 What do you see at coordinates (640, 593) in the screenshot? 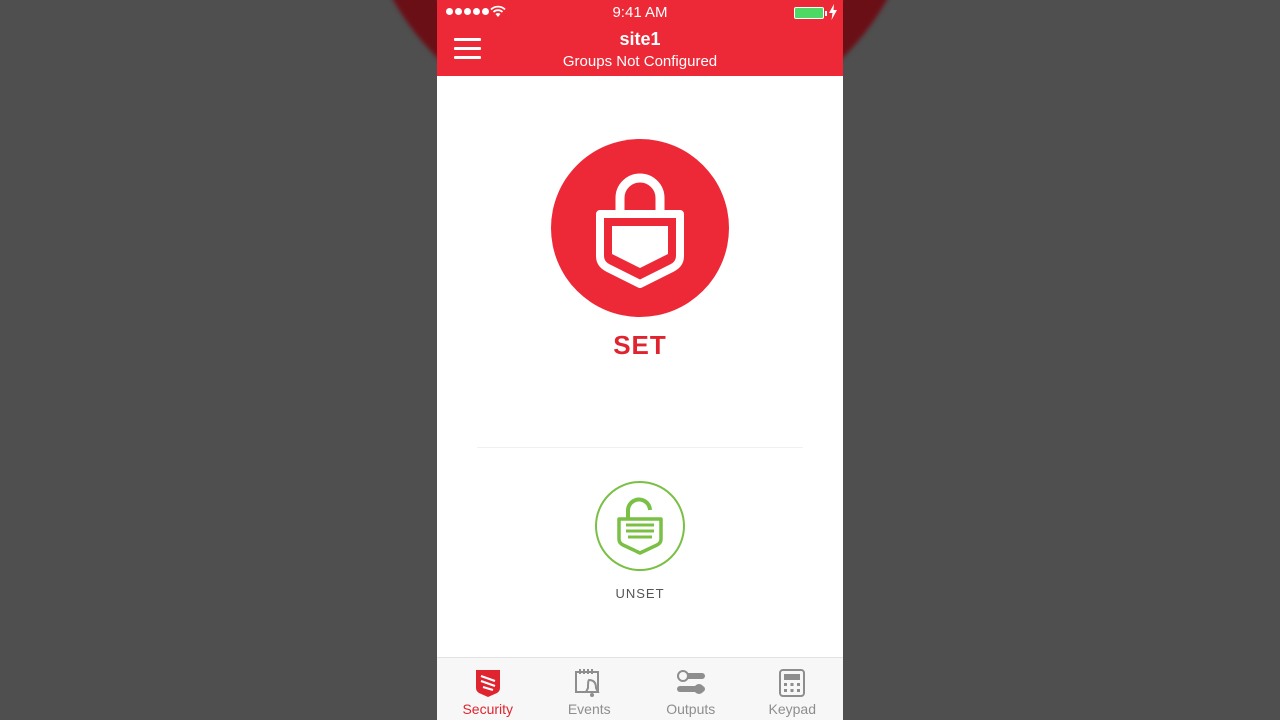
I see `unset-status-label: UNSET` at bounding box center [640, 593].